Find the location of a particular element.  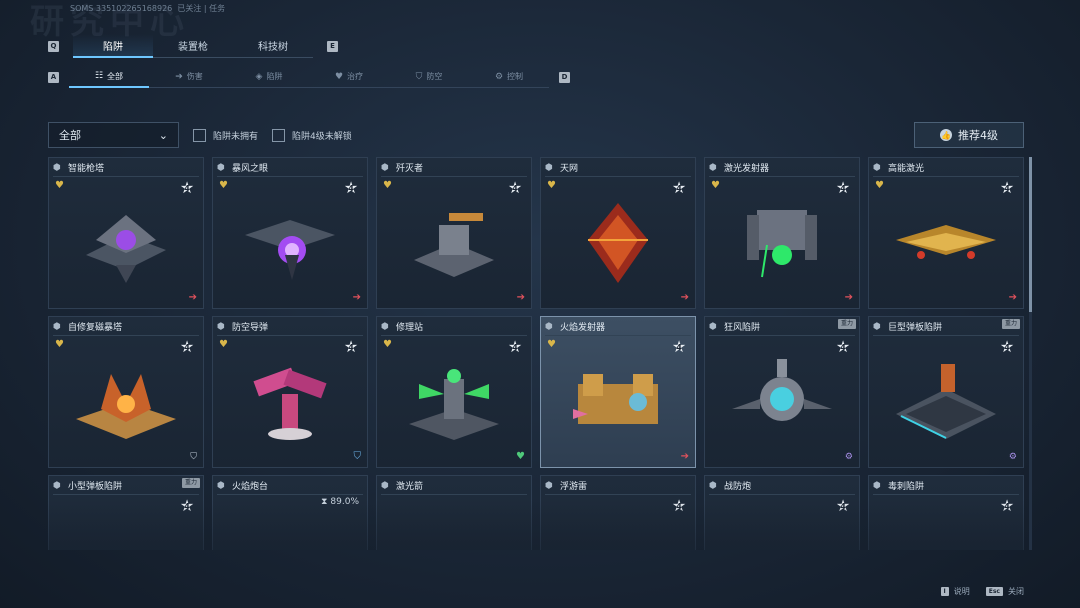

card-header: ⬢ 高能激光 is located at coordinates (899, 168).